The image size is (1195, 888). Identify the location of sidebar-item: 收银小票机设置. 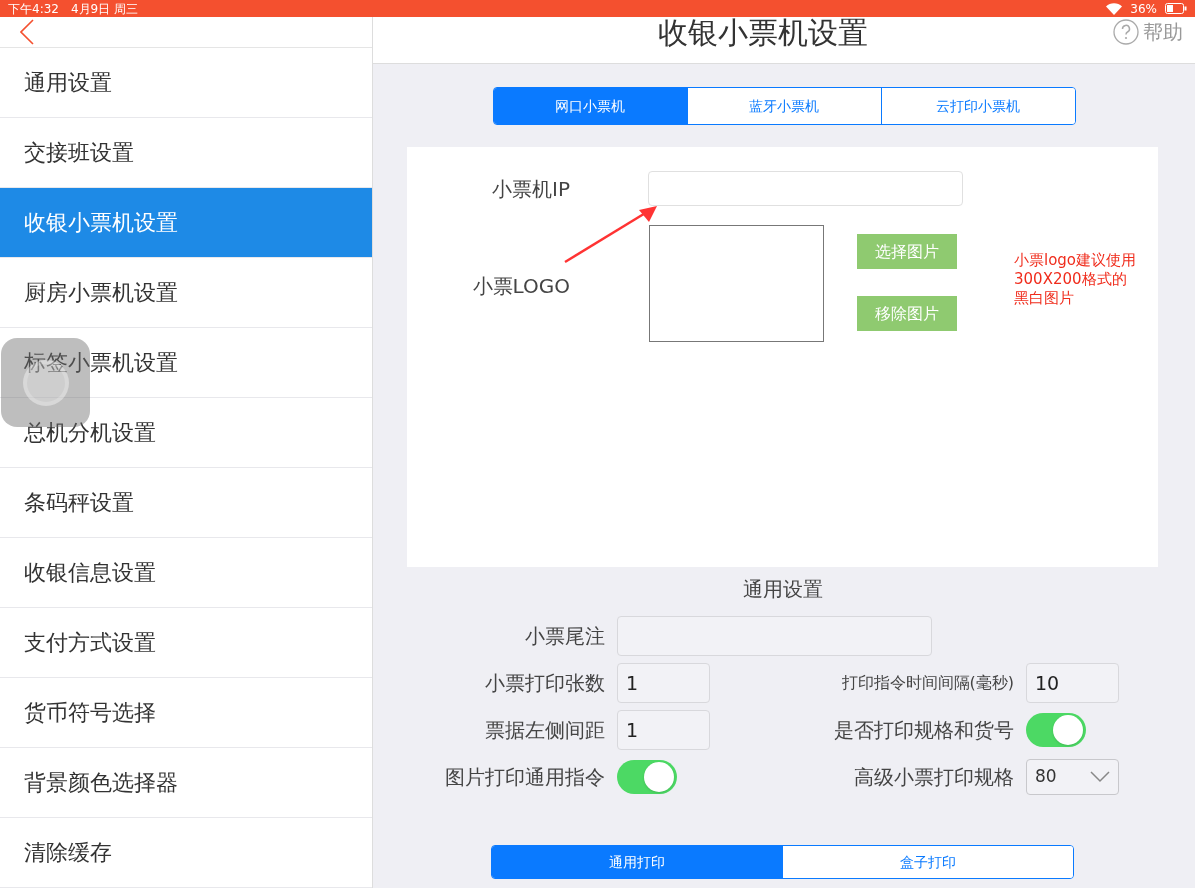
(186, 223).